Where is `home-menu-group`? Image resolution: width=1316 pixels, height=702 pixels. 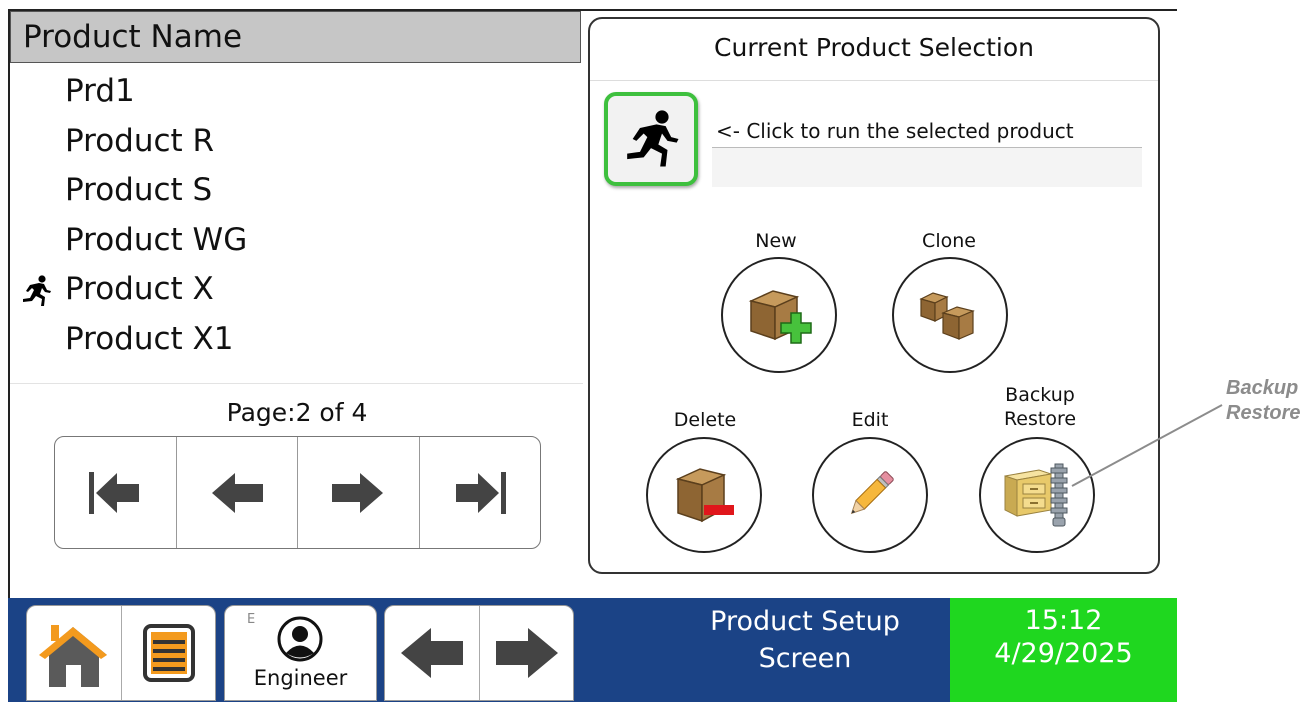
home-menu-group is located at coordinates (121, 653).